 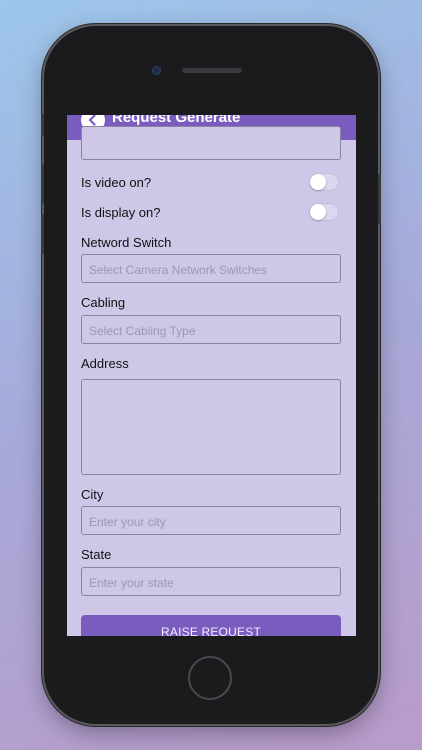 What do you see at coordinates (105, 363) in the screenshot?
I see `address-label: Address` at bounding box center [105, 363].